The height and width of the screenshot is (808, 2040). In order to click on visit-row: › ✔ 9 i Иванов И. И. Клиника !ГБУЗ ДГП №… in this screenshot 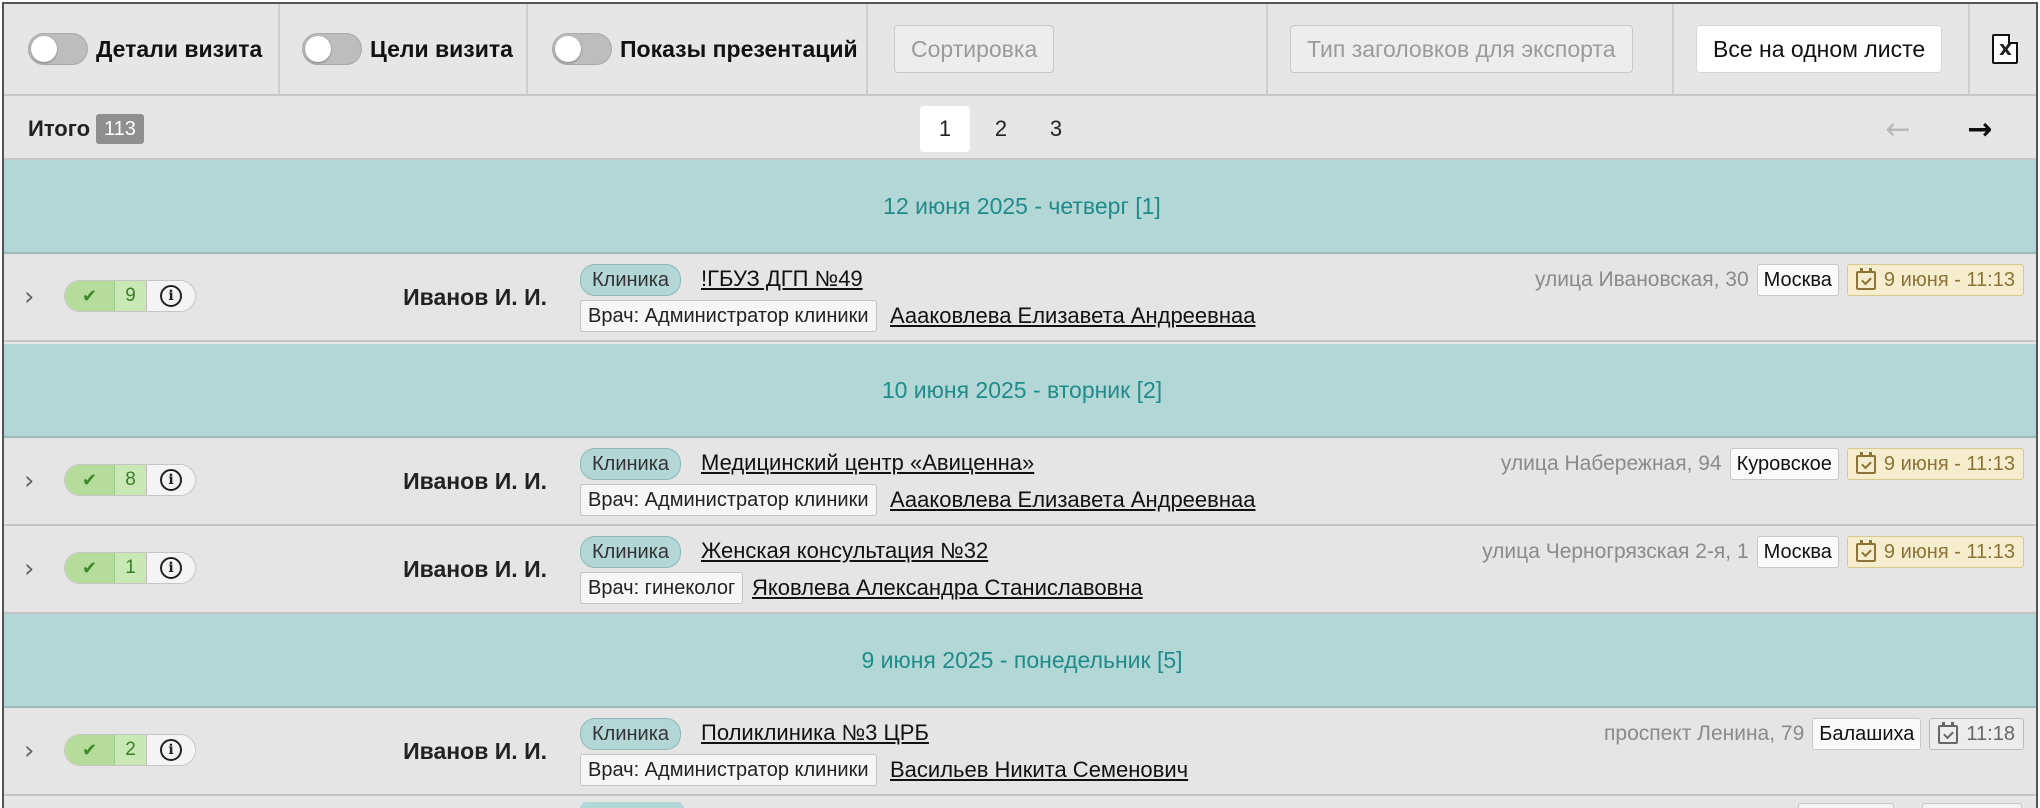, I will do `click(1020, 298)`.